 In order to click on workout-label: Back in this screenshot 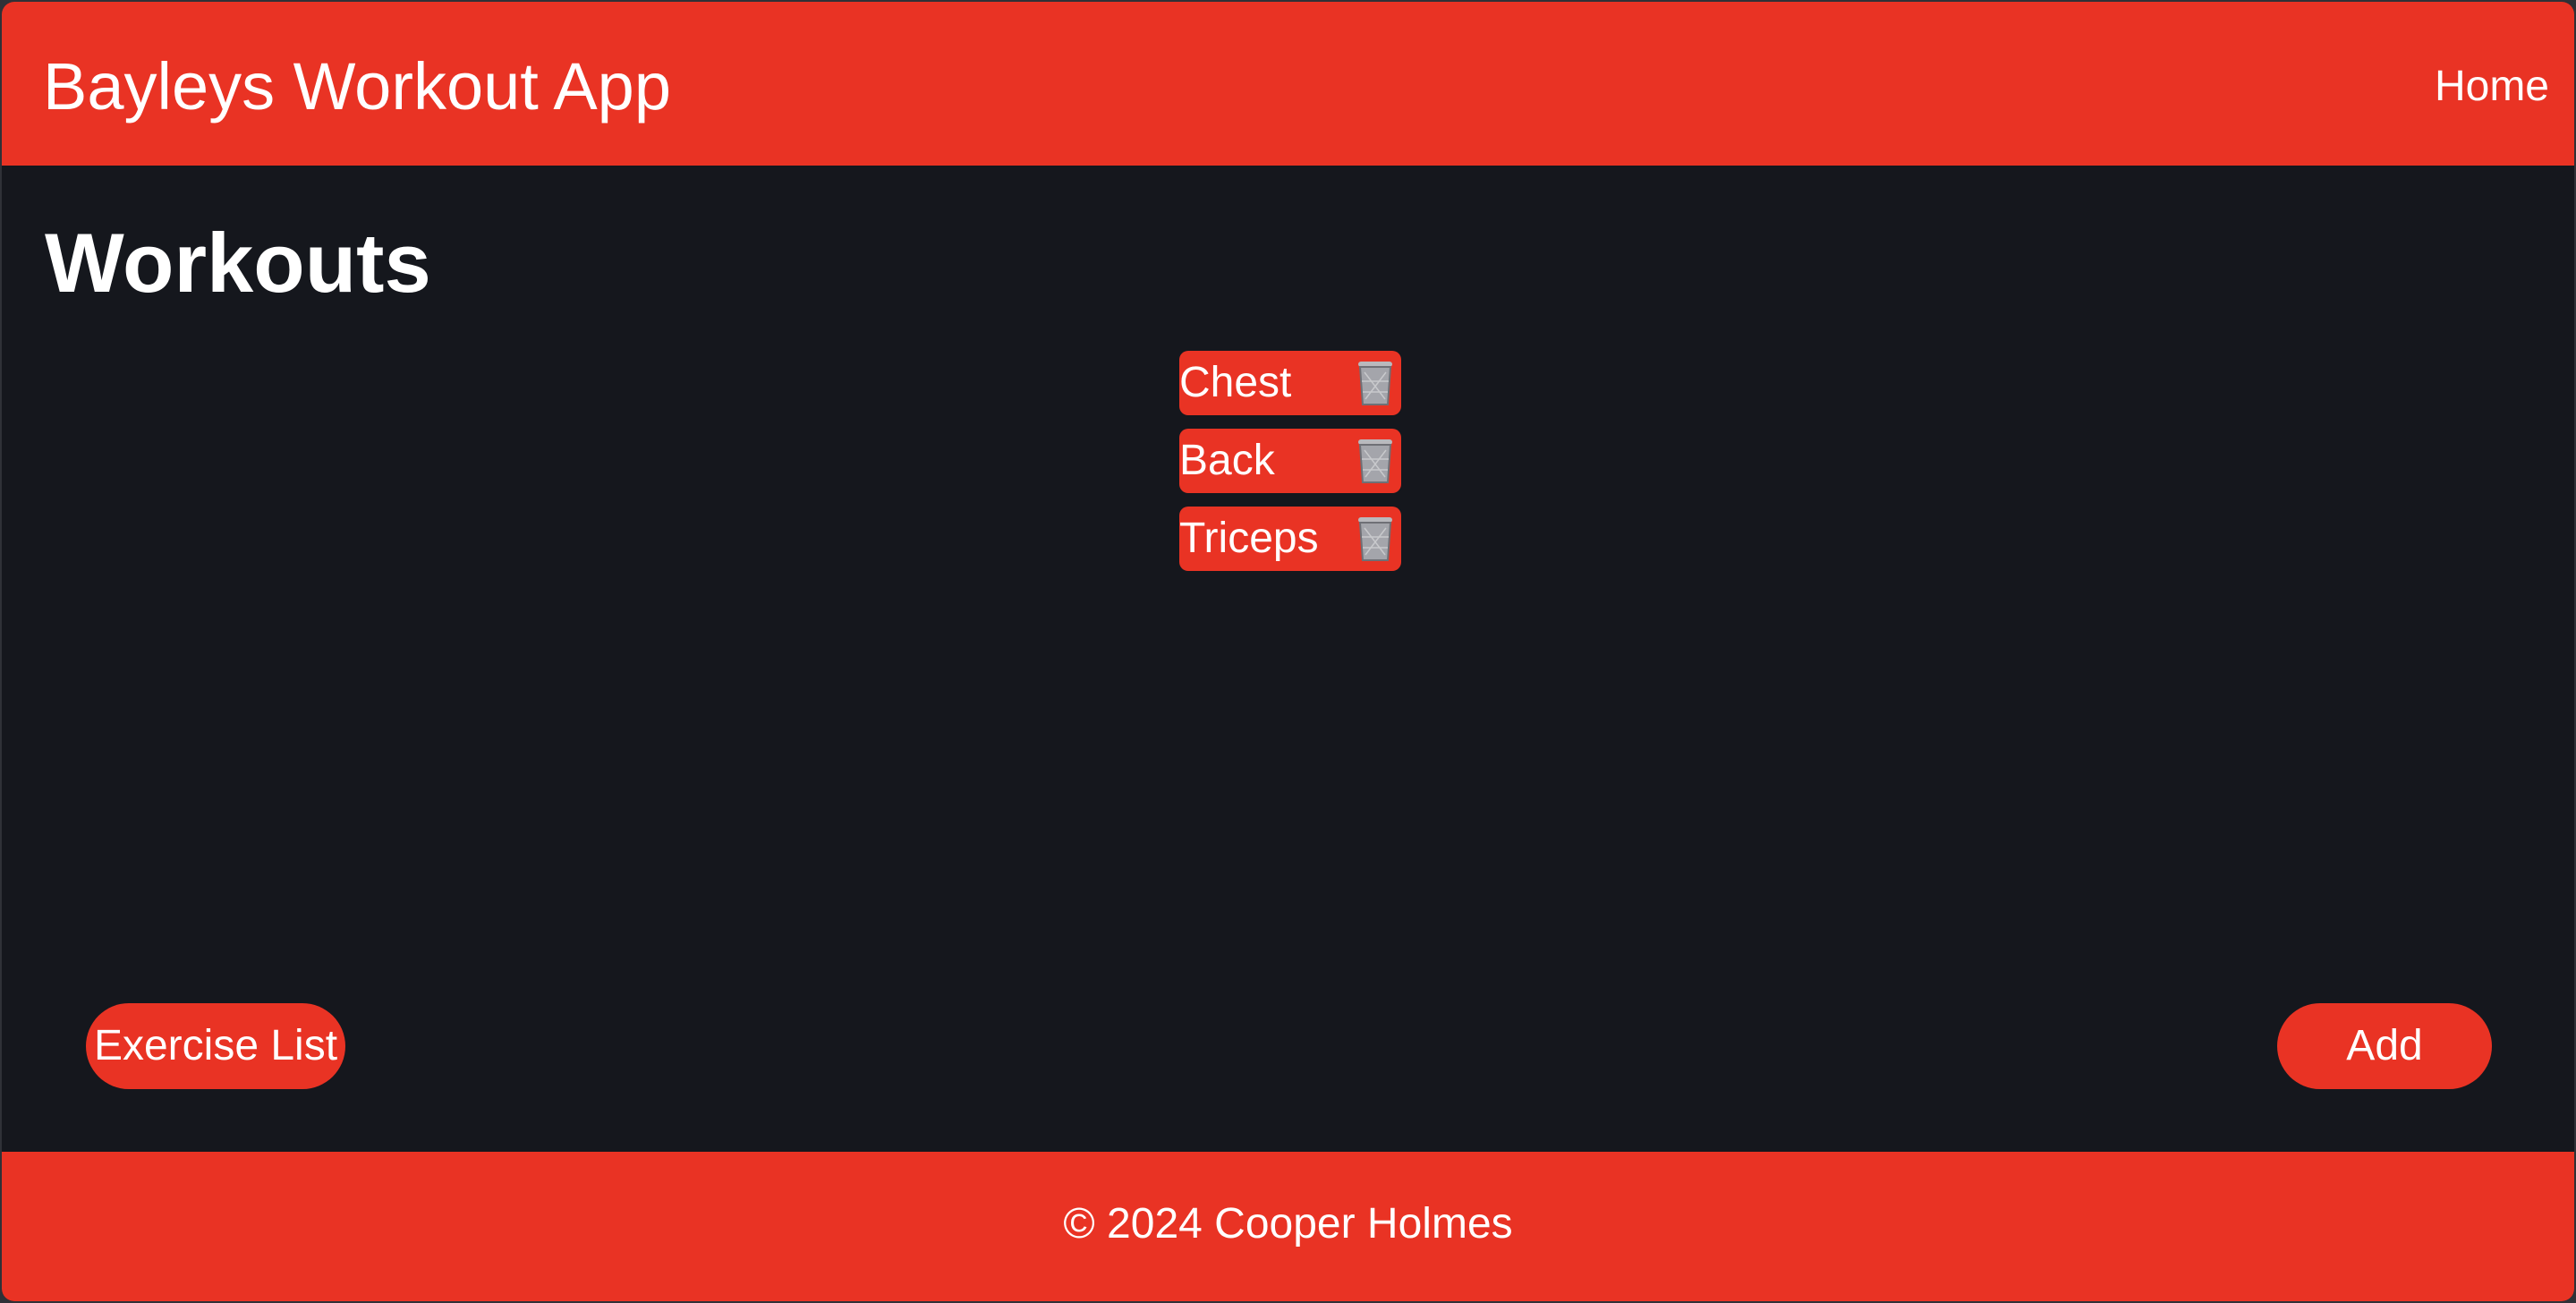, I will do `click(1227, 460)`.